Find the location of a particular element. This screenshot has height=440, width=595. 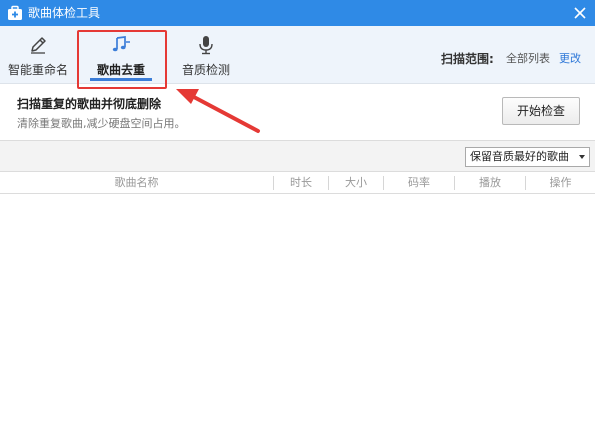

close-icon is located at coordinates (580, 13).